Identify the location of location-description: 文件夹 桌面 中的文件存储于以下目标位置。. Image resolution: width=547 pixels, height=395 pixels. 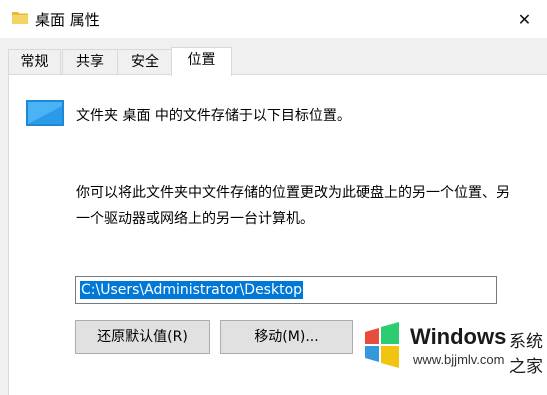
(213, 116).